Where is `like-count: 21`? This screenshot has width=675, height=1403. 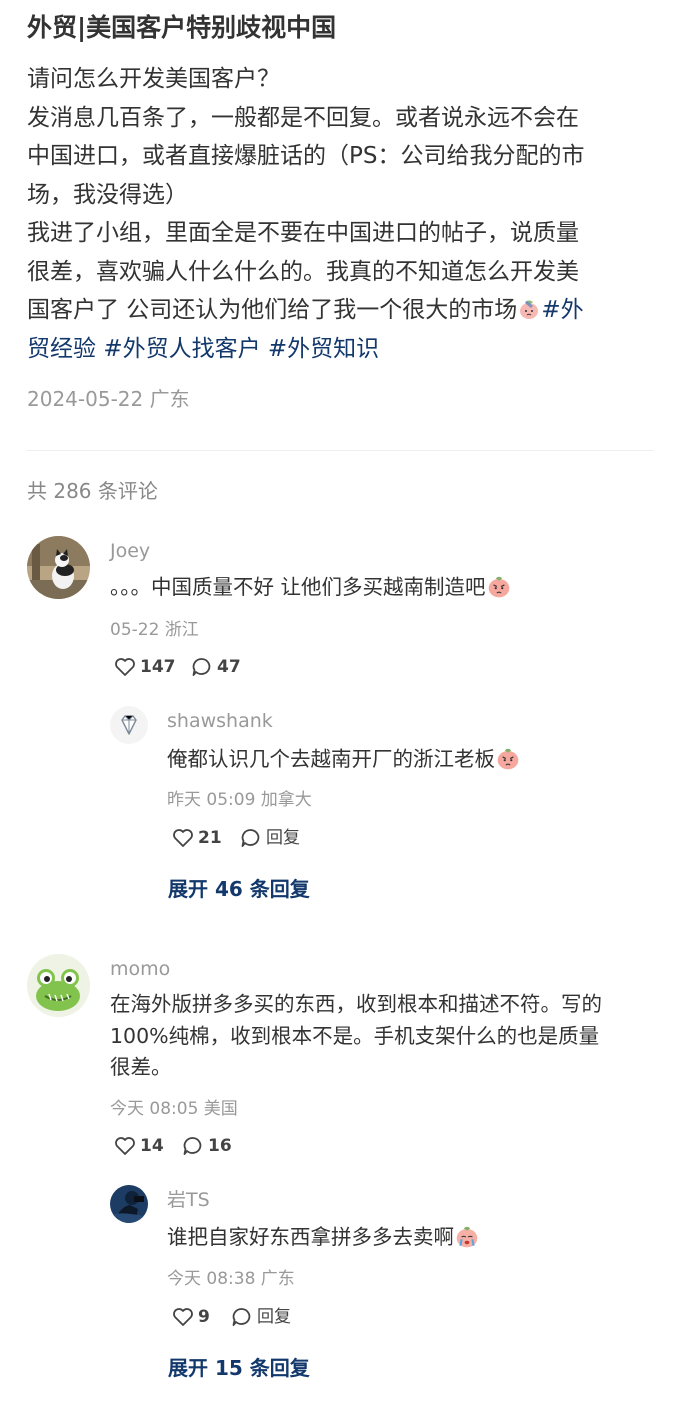
like-count: 21 is located at coordinates (210, 838).